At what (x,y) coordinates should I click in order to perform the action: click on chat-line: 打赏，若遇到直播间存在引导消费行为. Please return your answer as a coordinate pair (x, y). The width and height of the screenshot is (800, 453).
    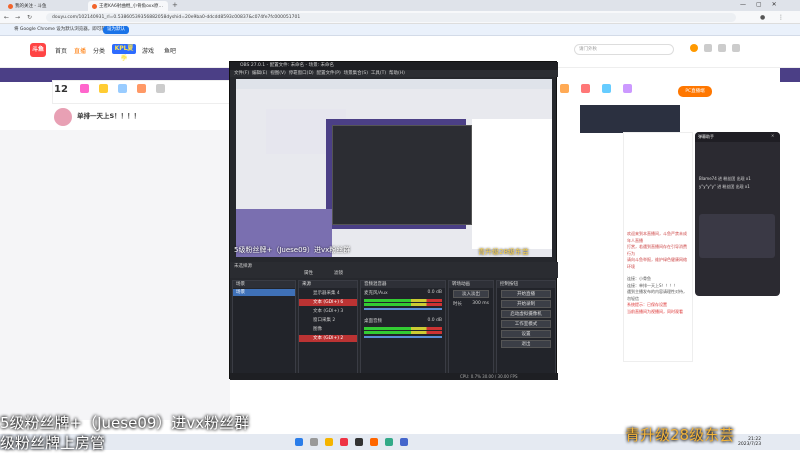
    Looking at the image, I should click on (657, 250).